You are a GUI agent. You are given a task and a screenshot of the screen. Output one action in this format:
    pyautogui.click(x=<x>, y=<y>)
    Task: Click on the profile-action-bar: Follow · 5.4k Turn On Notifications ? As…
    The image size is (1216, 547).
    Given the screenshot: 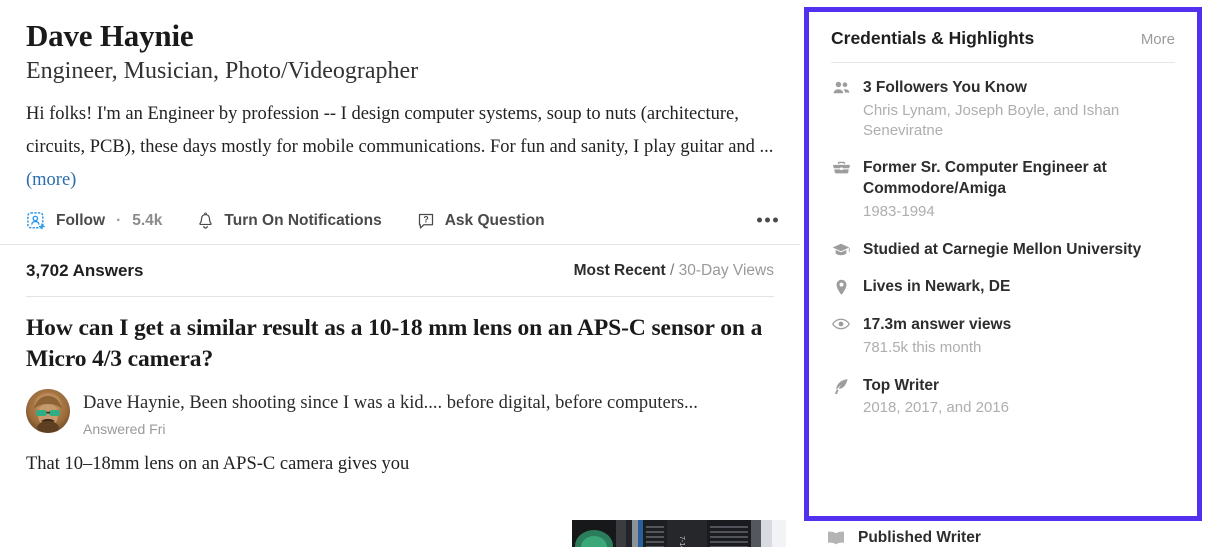 What is the action you would take?
    pyautogui.click(x=400, y=220)
    